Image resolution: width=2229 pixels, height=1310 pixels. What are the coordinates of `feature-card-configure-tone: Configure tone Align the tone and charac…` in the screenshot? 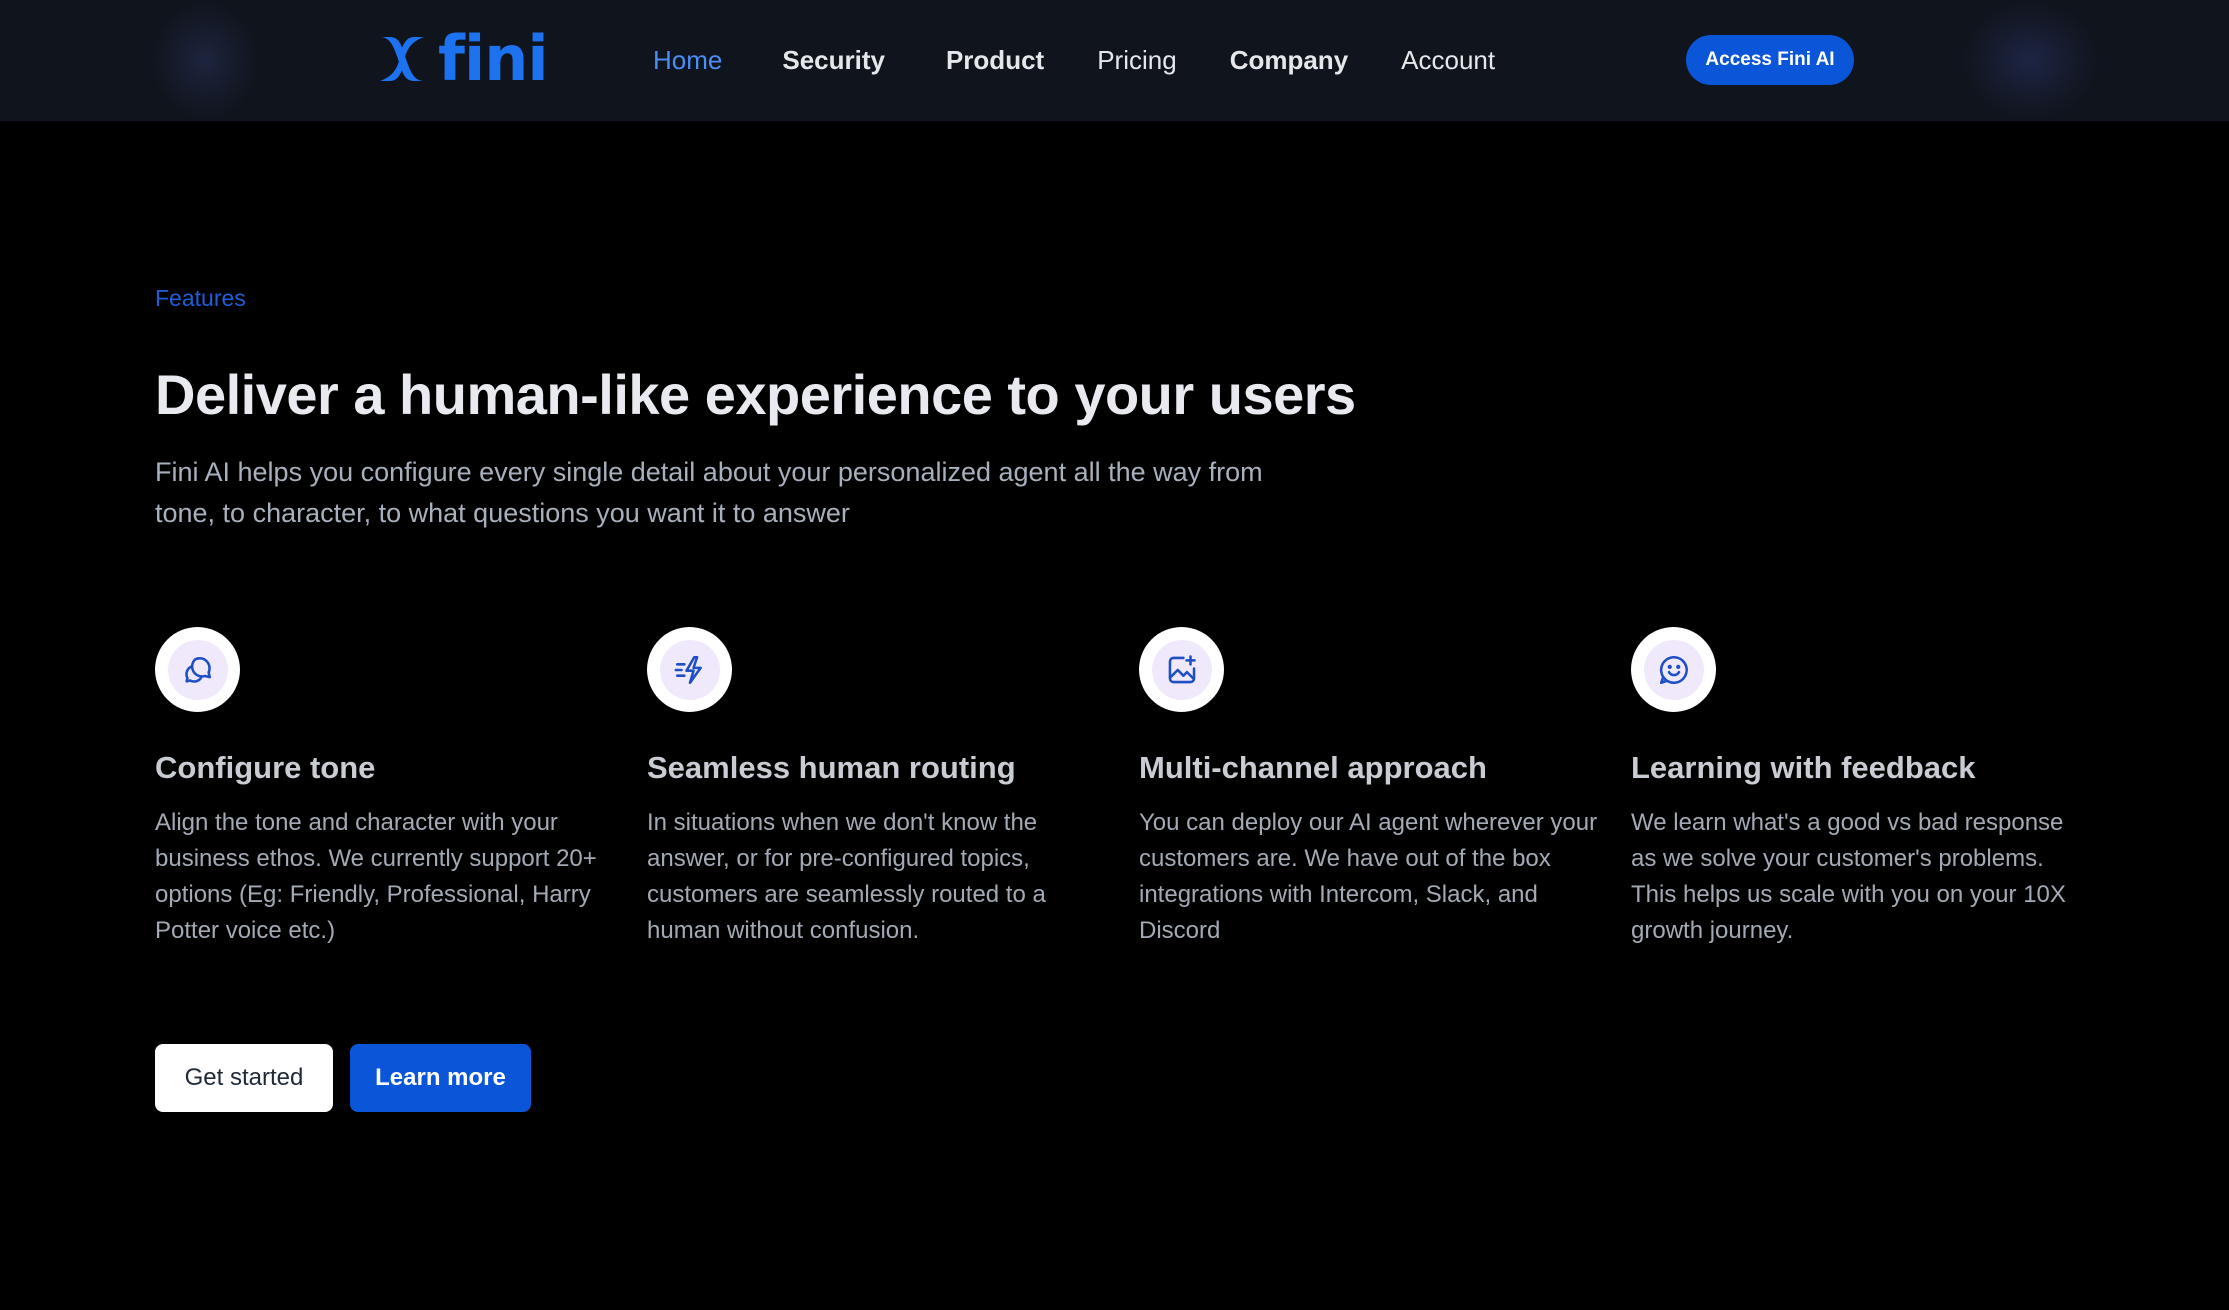 It's located at (385, 785).